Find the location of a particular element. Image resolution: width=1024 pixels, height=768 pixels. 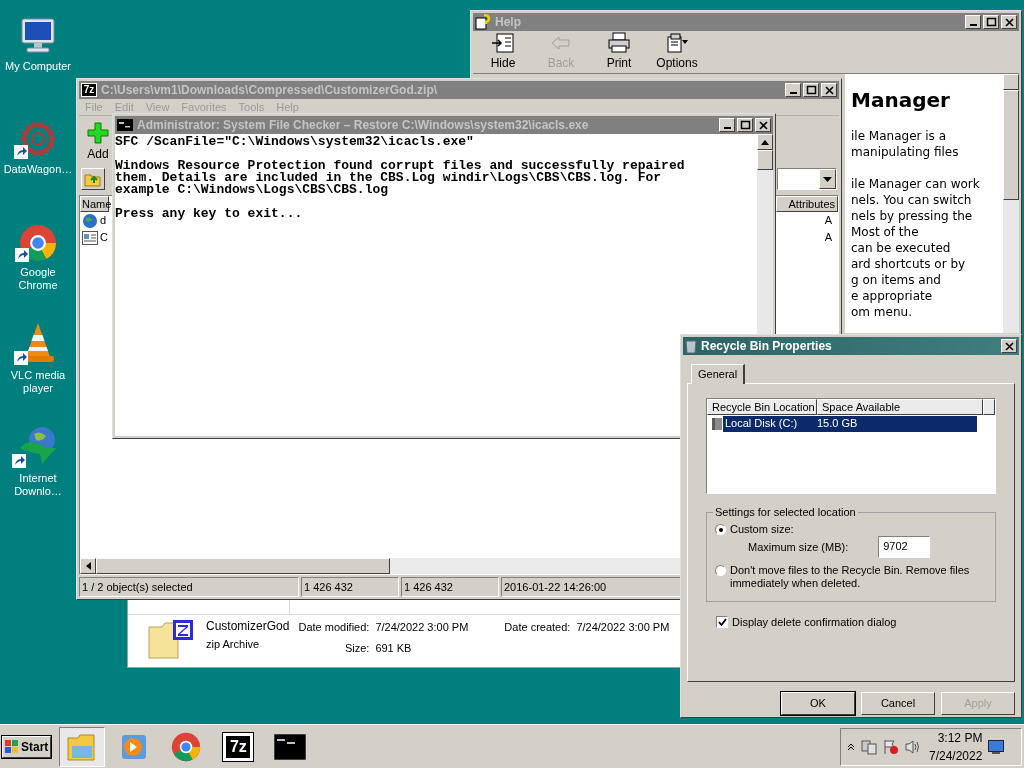

network-icon is located at coordinates (869, 746).